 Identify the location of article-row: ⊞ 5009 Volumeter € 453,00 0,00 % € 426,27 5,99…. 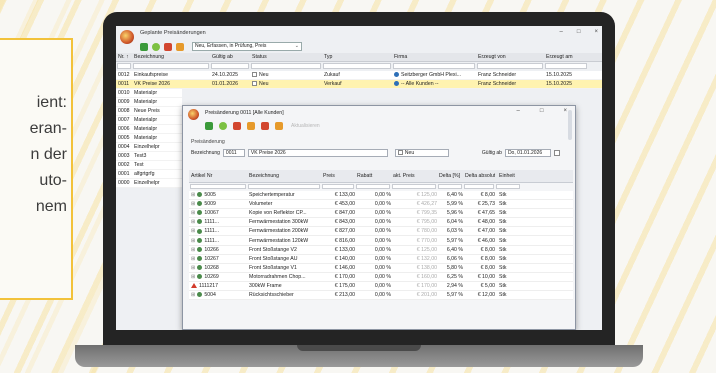
(381, 205).